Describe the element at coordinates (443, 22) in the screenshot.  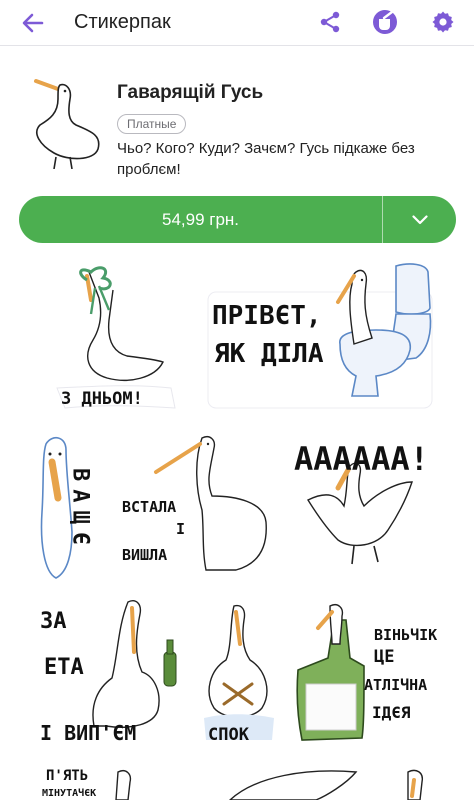
I see `gear-icon` at that location.